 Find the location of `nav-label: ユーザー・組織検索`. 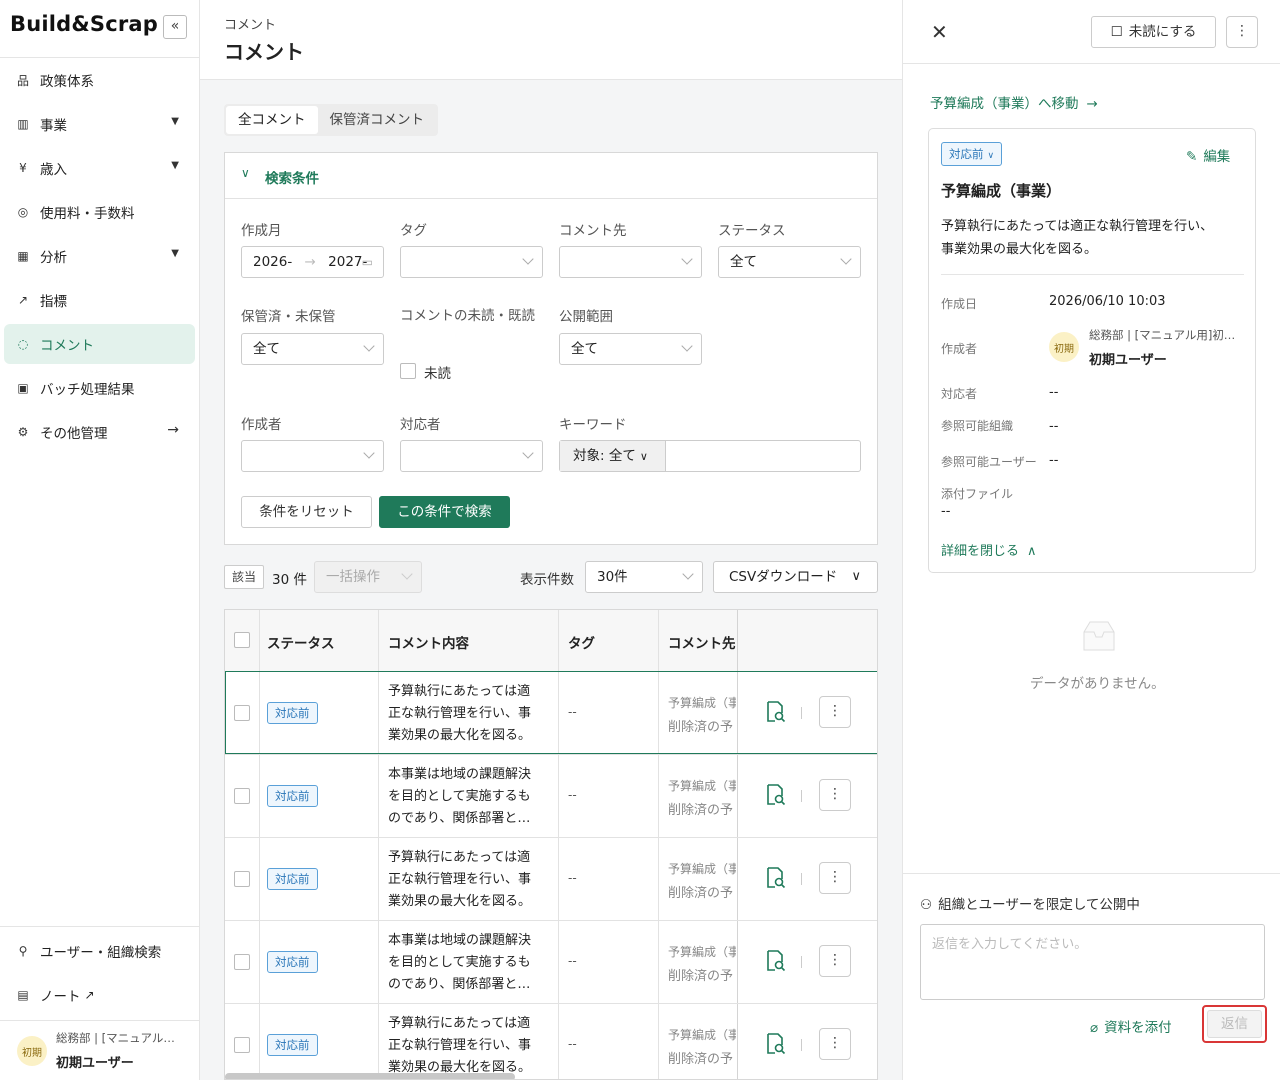

nav-label: ユーザー・組織検索 is located at coordinates (101, 953).